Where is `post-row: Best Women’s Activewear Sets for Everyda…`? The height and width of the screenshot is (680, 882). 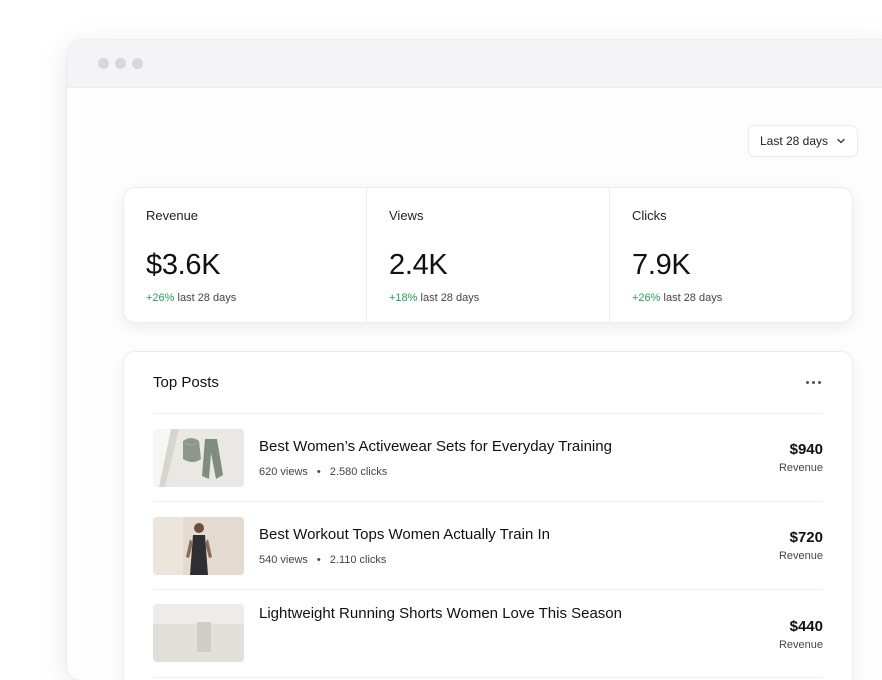 post-row: Best Women’s Activewear Sets for Everyda… is located at coordinates (488, 458).